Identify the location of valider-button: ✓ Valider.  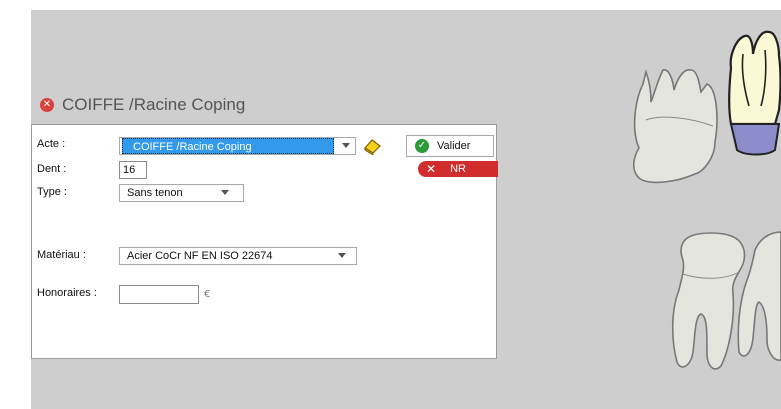
(450, 146).